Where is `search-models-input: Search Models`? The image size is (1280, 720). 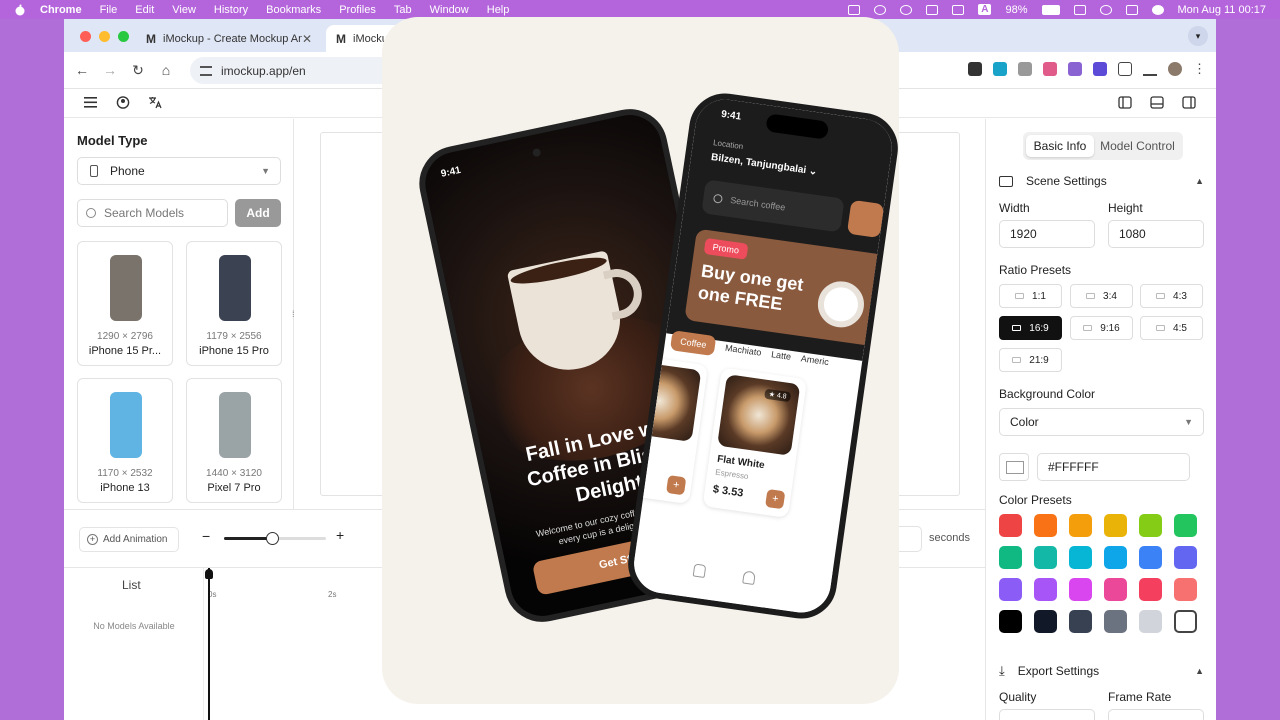 search-models-input: Search Models is located at coordinates (152, 213).